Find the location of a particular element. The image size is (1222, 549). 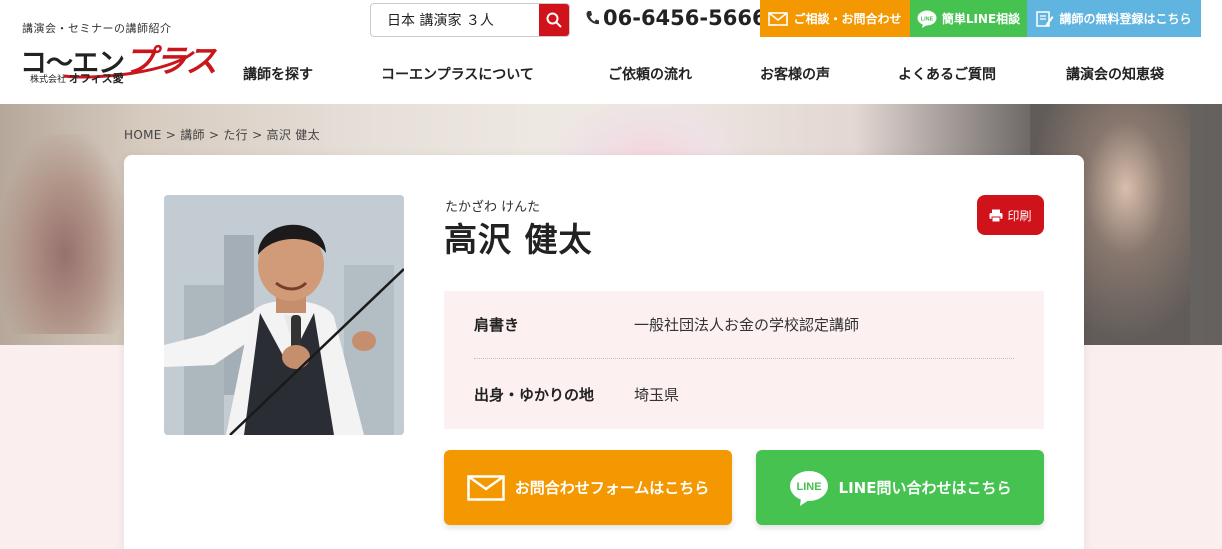

nav-item-faq: よくあるご質問 is located at coordinates (947, 74).